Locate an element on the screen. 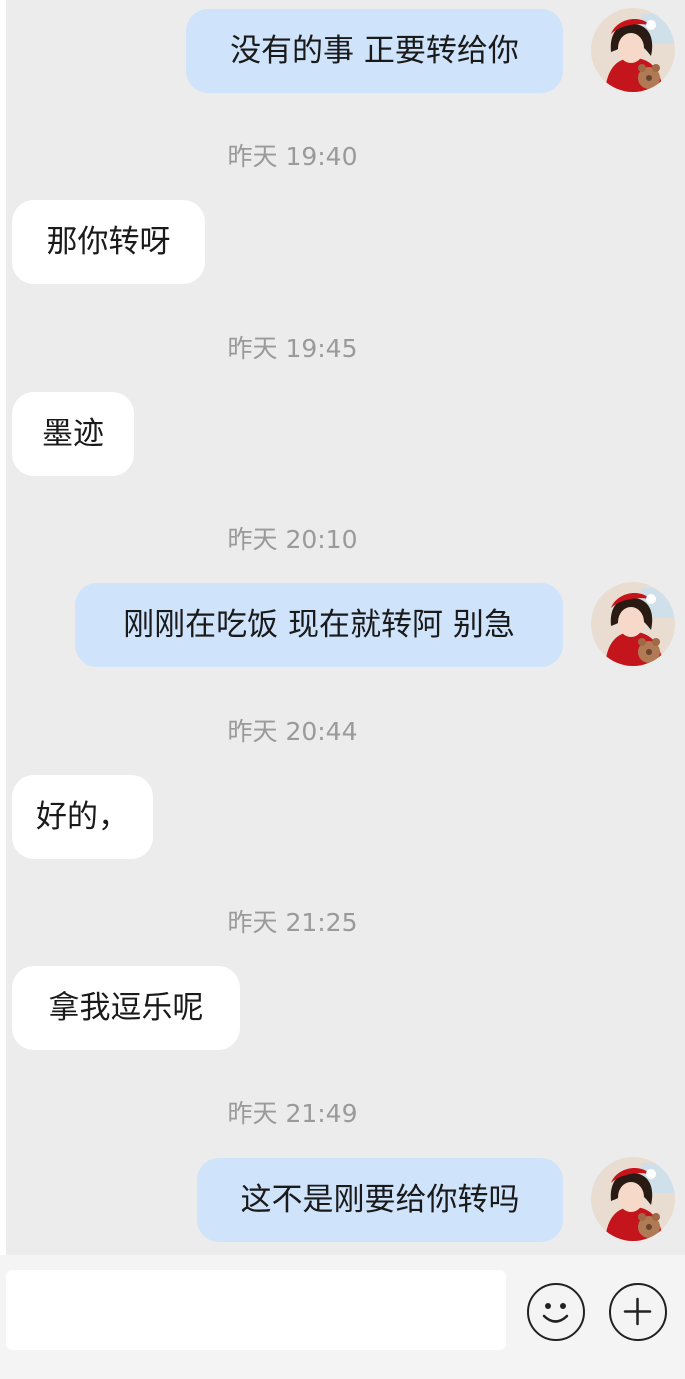 This screenshot has height=1379, width=685. plus-icon is located at coordinates (637, 1311).